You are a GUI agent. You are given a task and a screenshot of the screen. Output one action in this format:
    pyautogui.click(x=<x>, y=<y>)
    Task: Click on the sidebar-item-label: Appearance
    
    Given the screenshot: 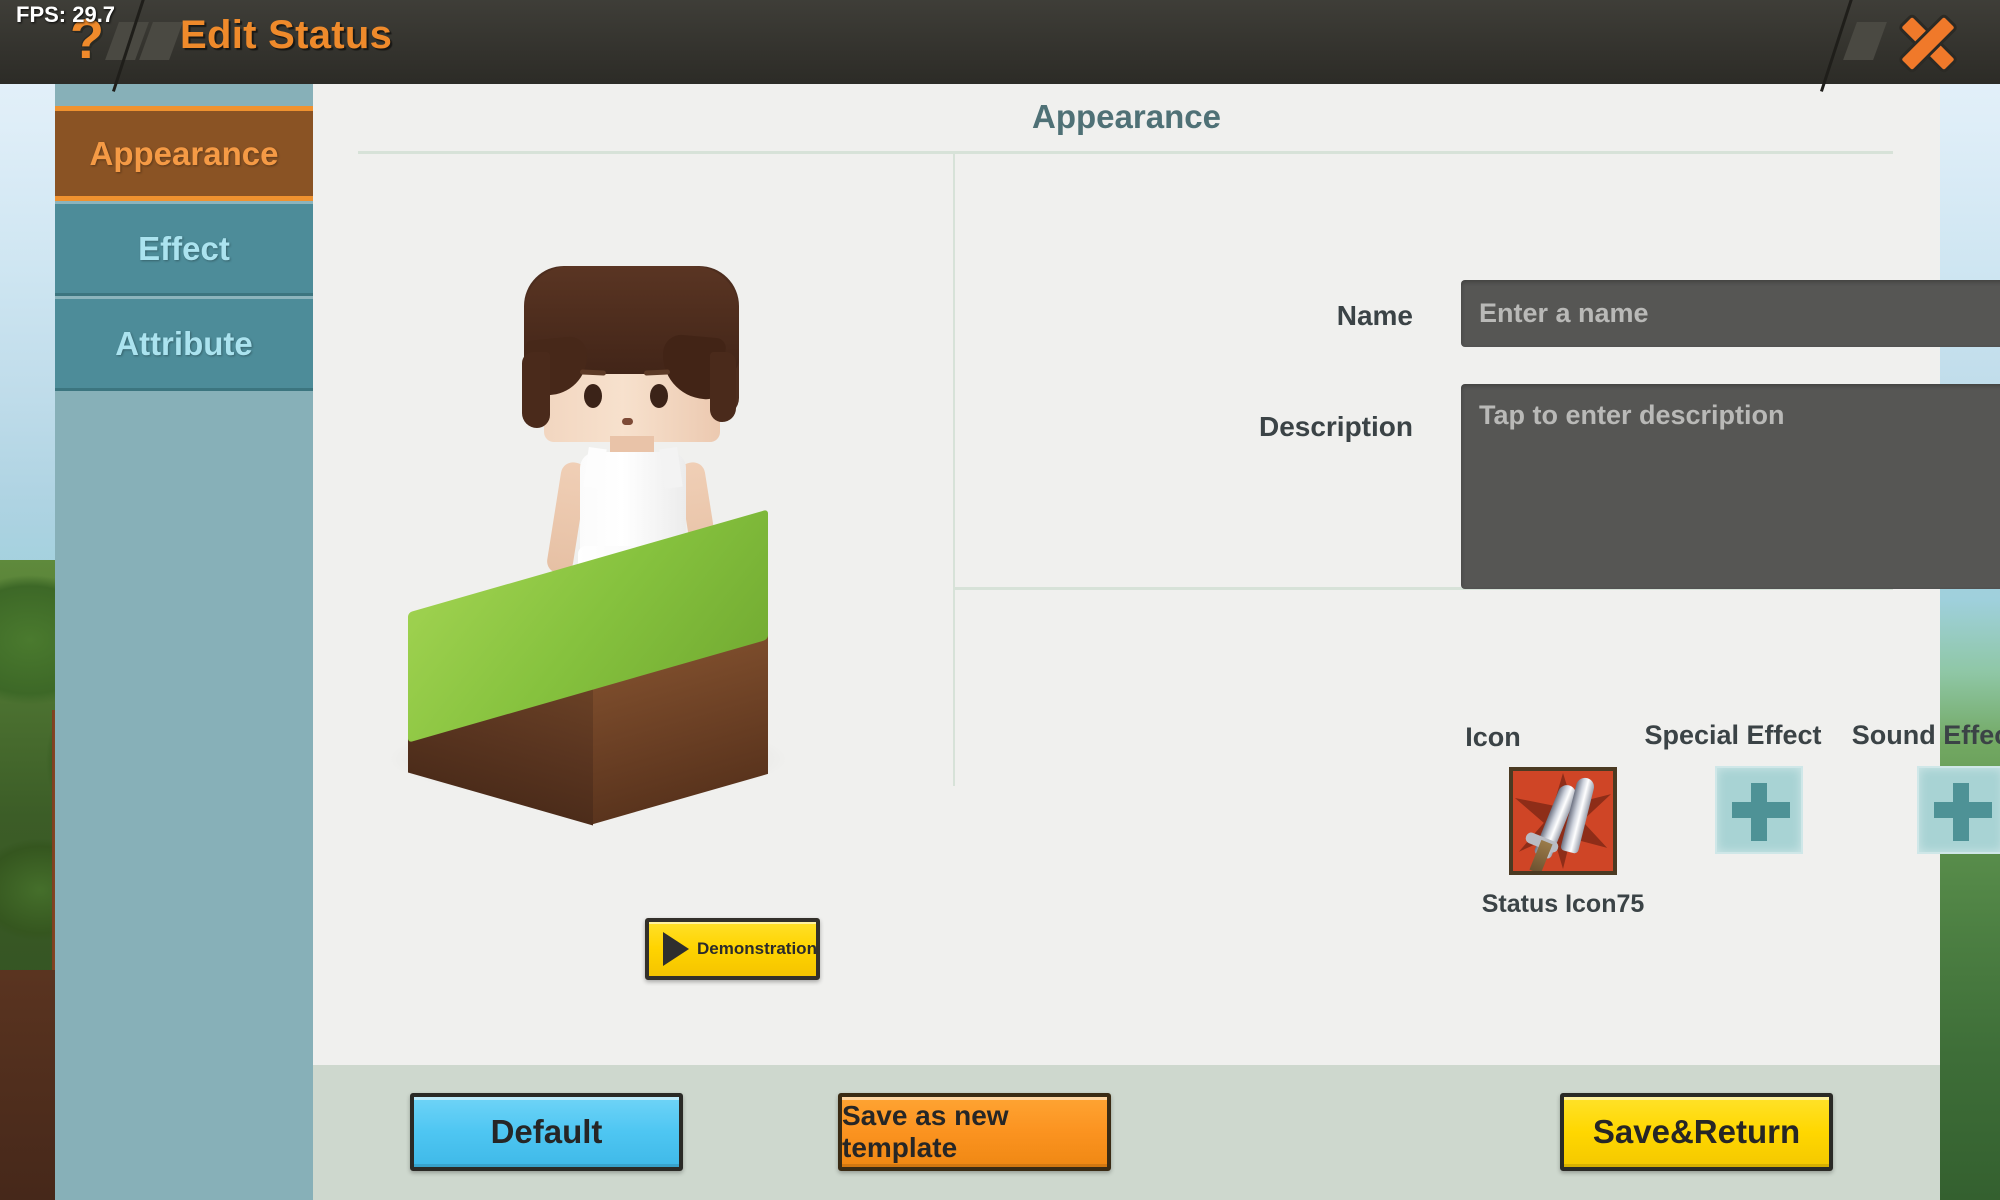 What is the action you would take?
    pyautogui.click(x=184, y=153)
    